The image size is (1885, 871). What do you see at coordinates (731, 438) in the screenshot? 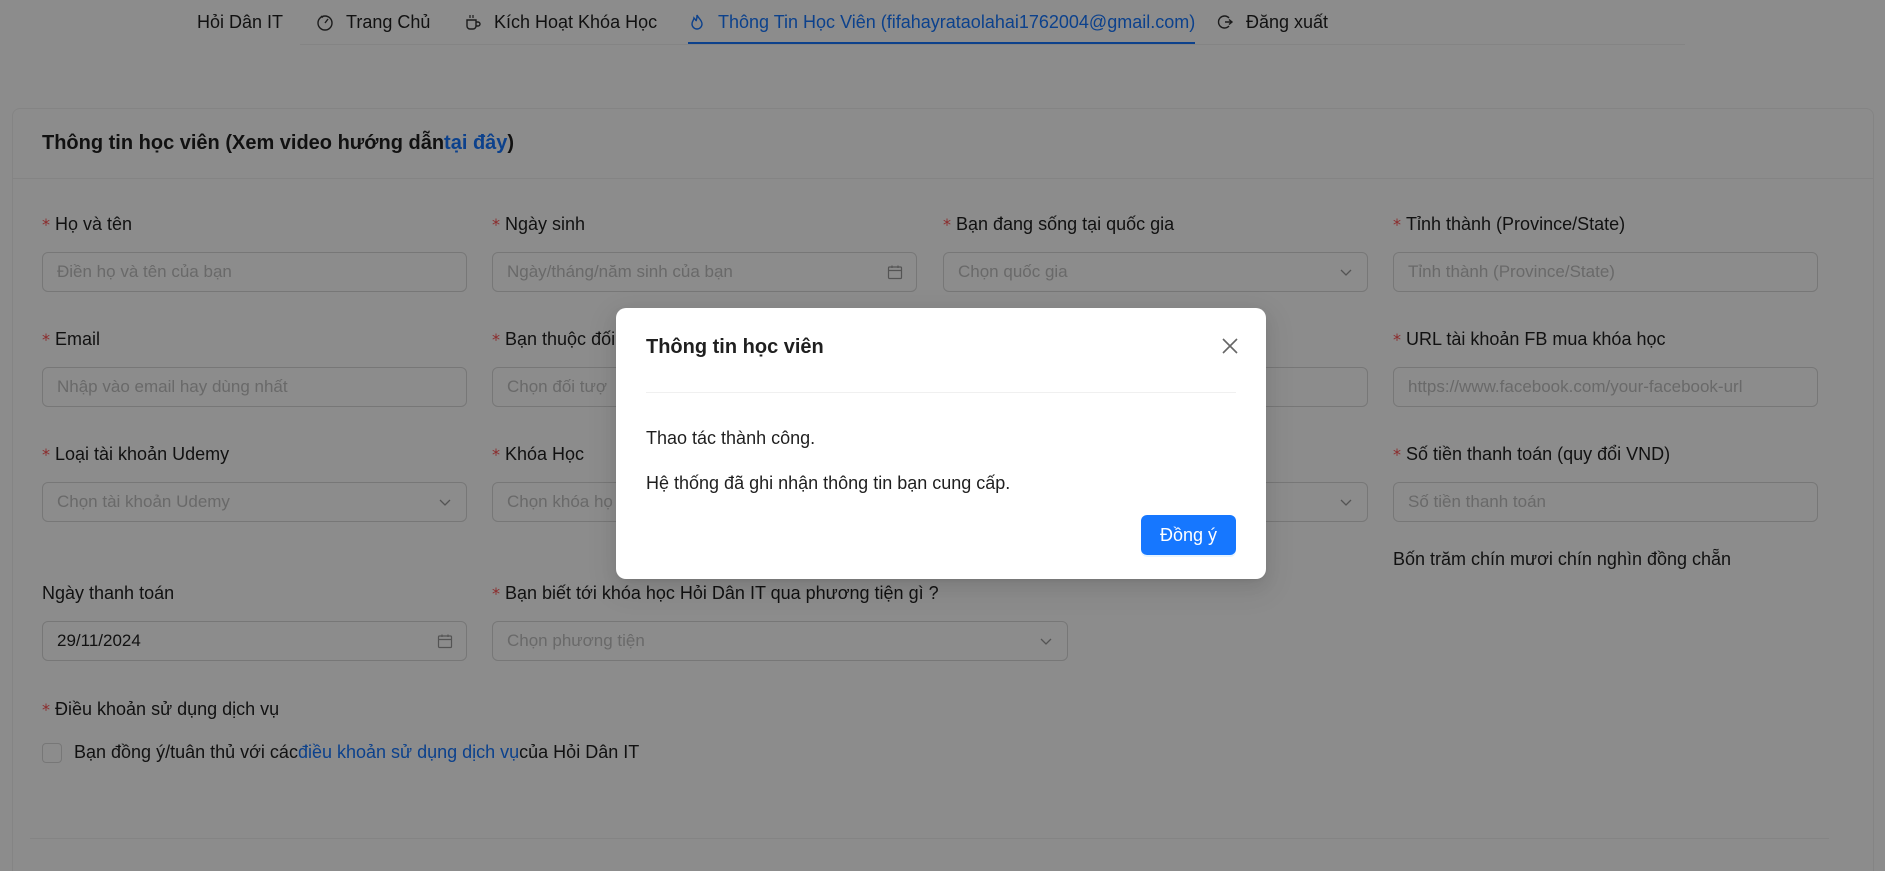
I see `modal-message-success: Thao tác thành công.` at bounding box center [731, 438].